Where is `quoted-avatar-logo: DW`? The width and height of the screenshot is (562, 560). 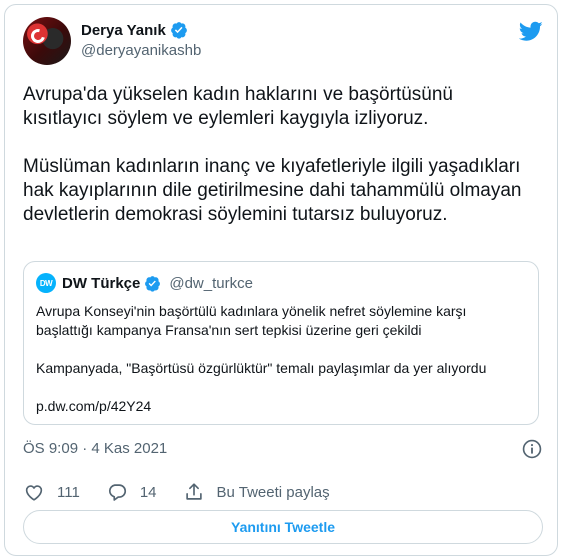 quoted-avatar-logo: DW is located at coordinates (46, 283).